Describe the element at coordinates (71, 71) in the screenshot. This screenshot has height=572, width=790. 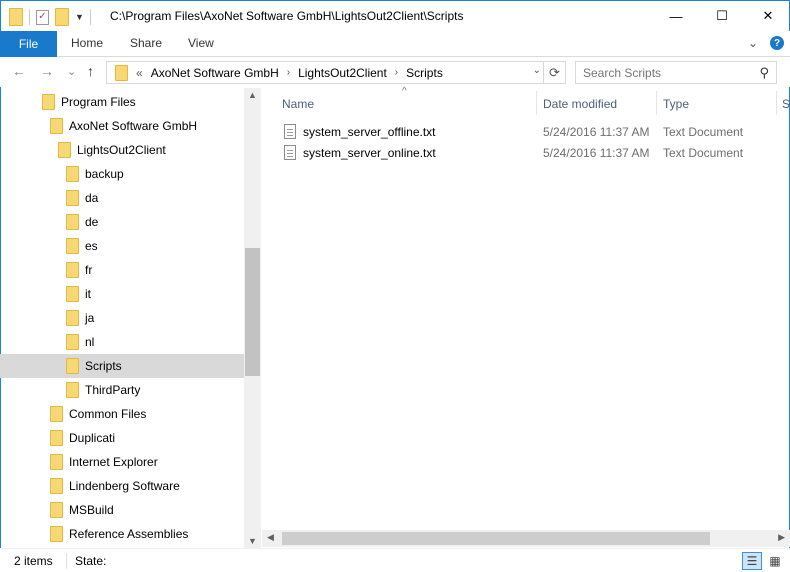
I see `recent-locations-icon: ⌄` at that location.